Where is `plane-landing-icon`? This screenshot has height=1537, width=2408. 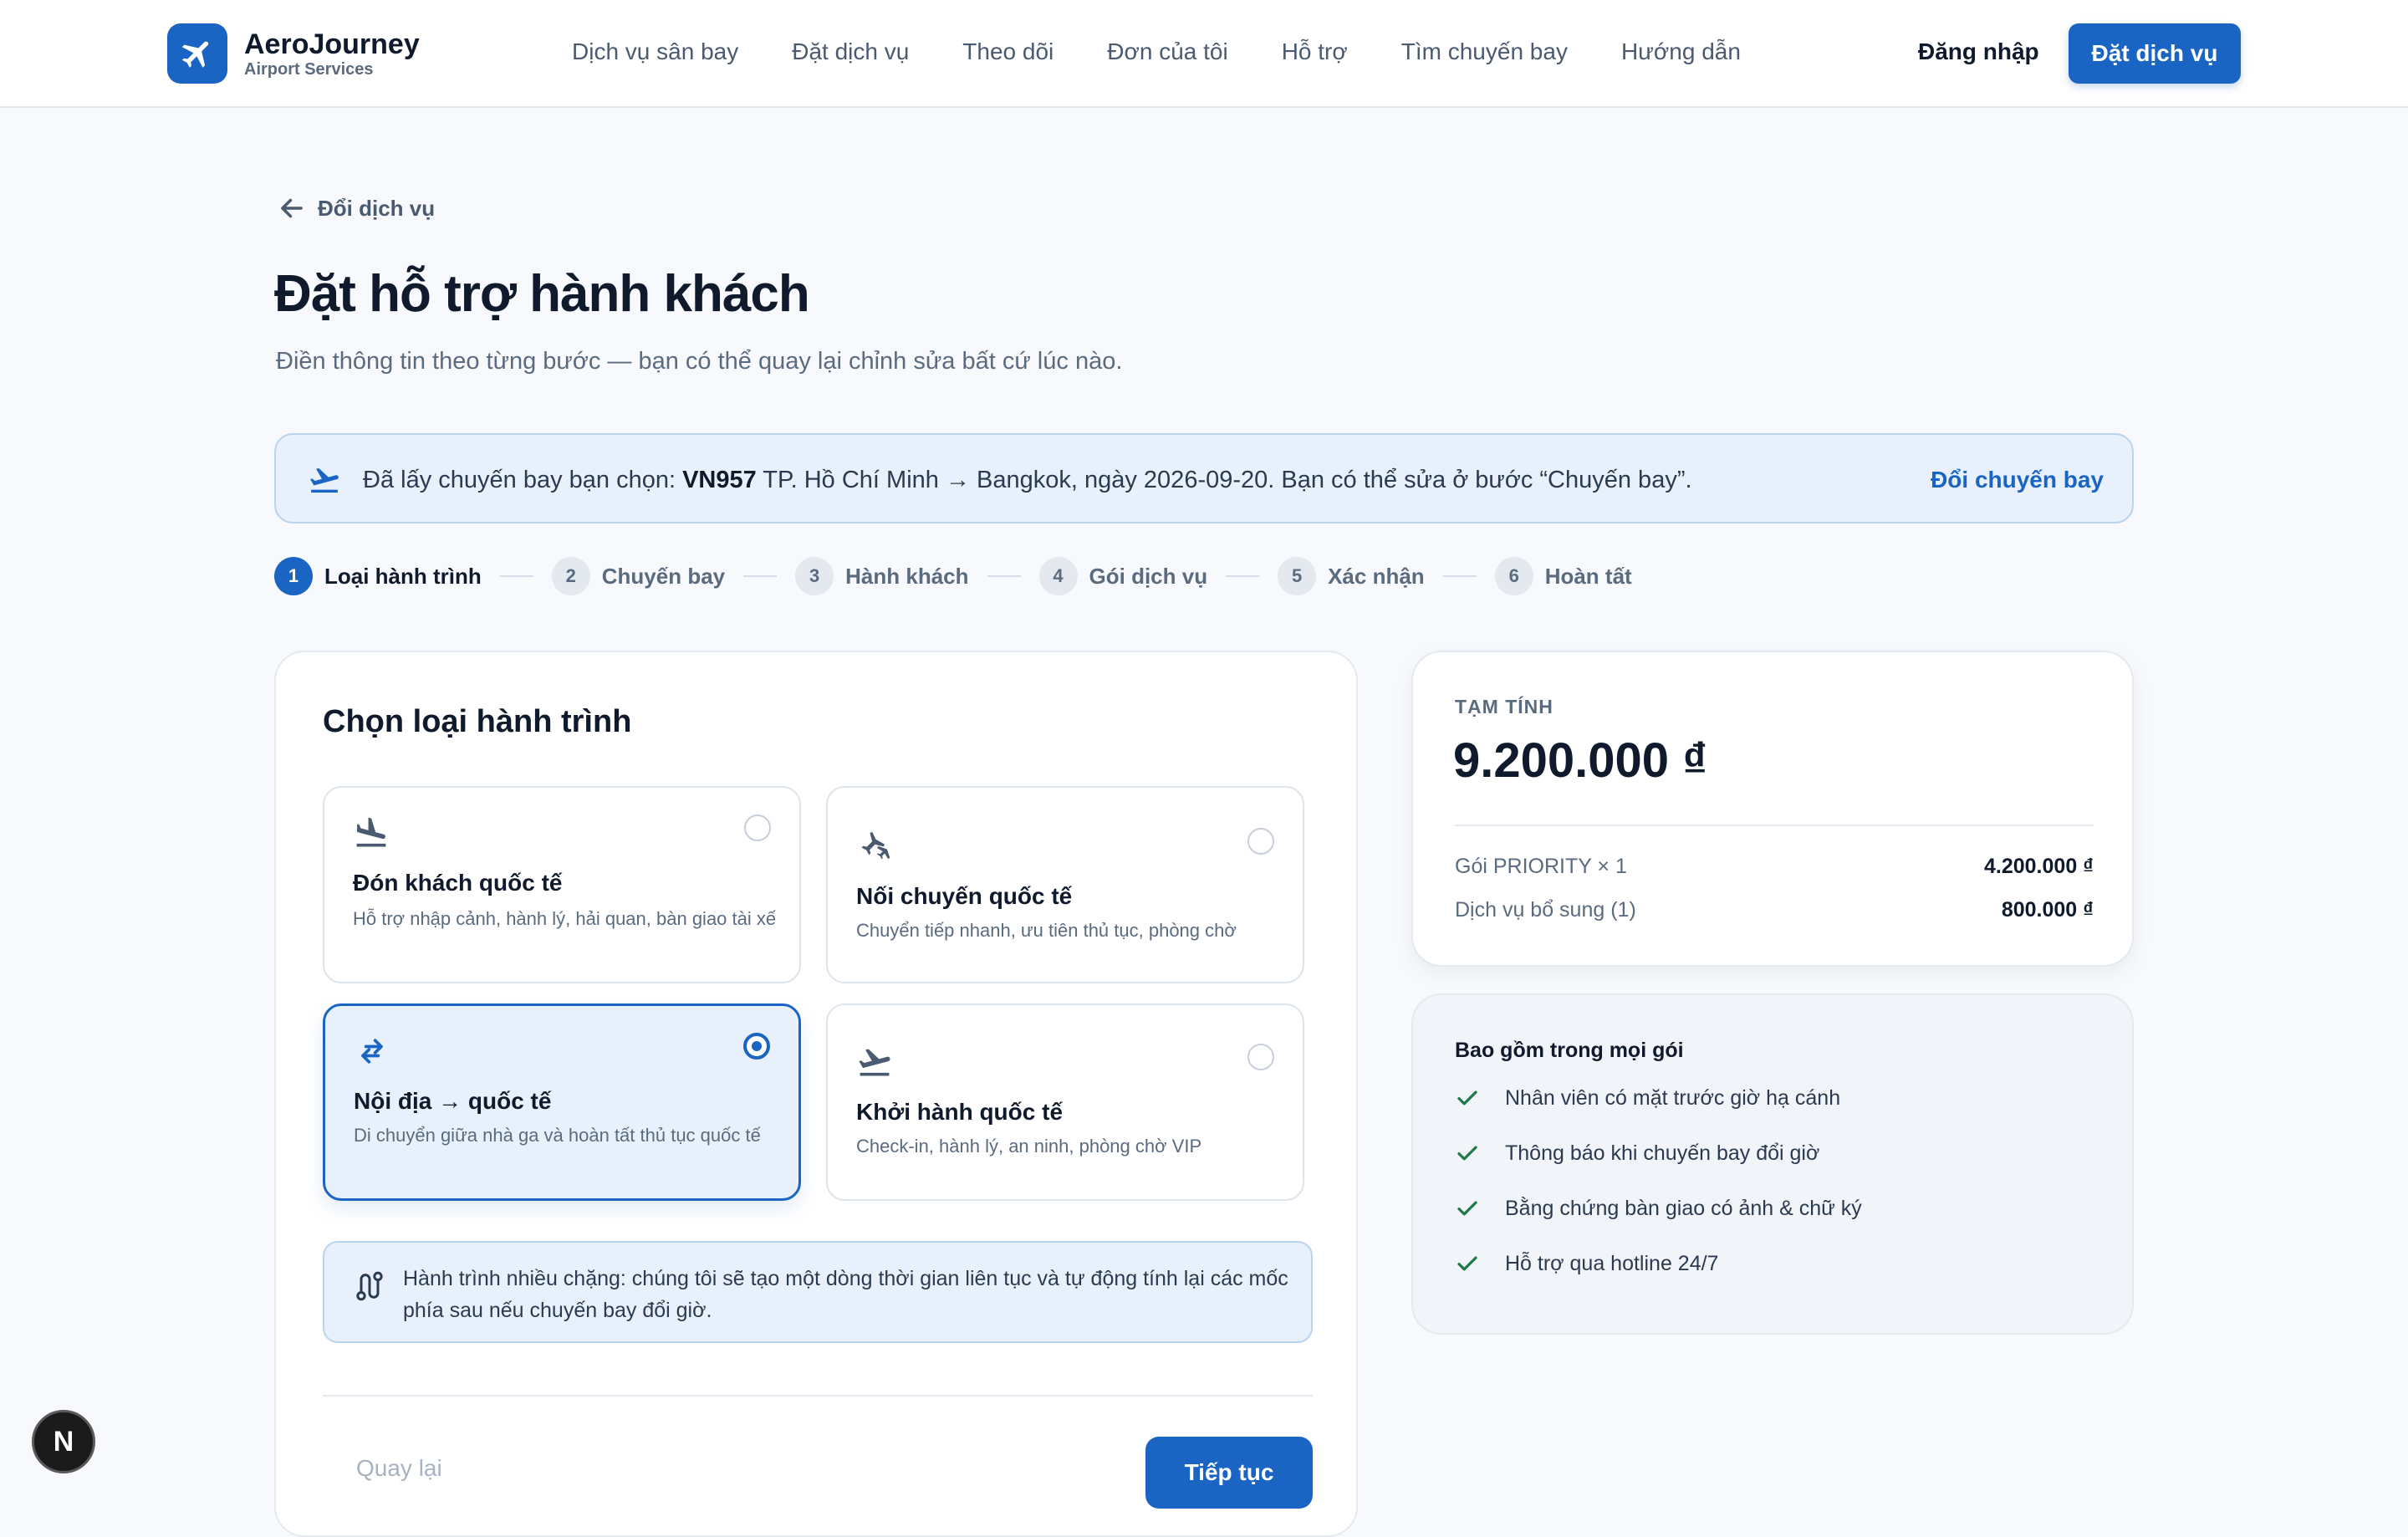
plane-landing-icon is located at coordinates (371, 832).